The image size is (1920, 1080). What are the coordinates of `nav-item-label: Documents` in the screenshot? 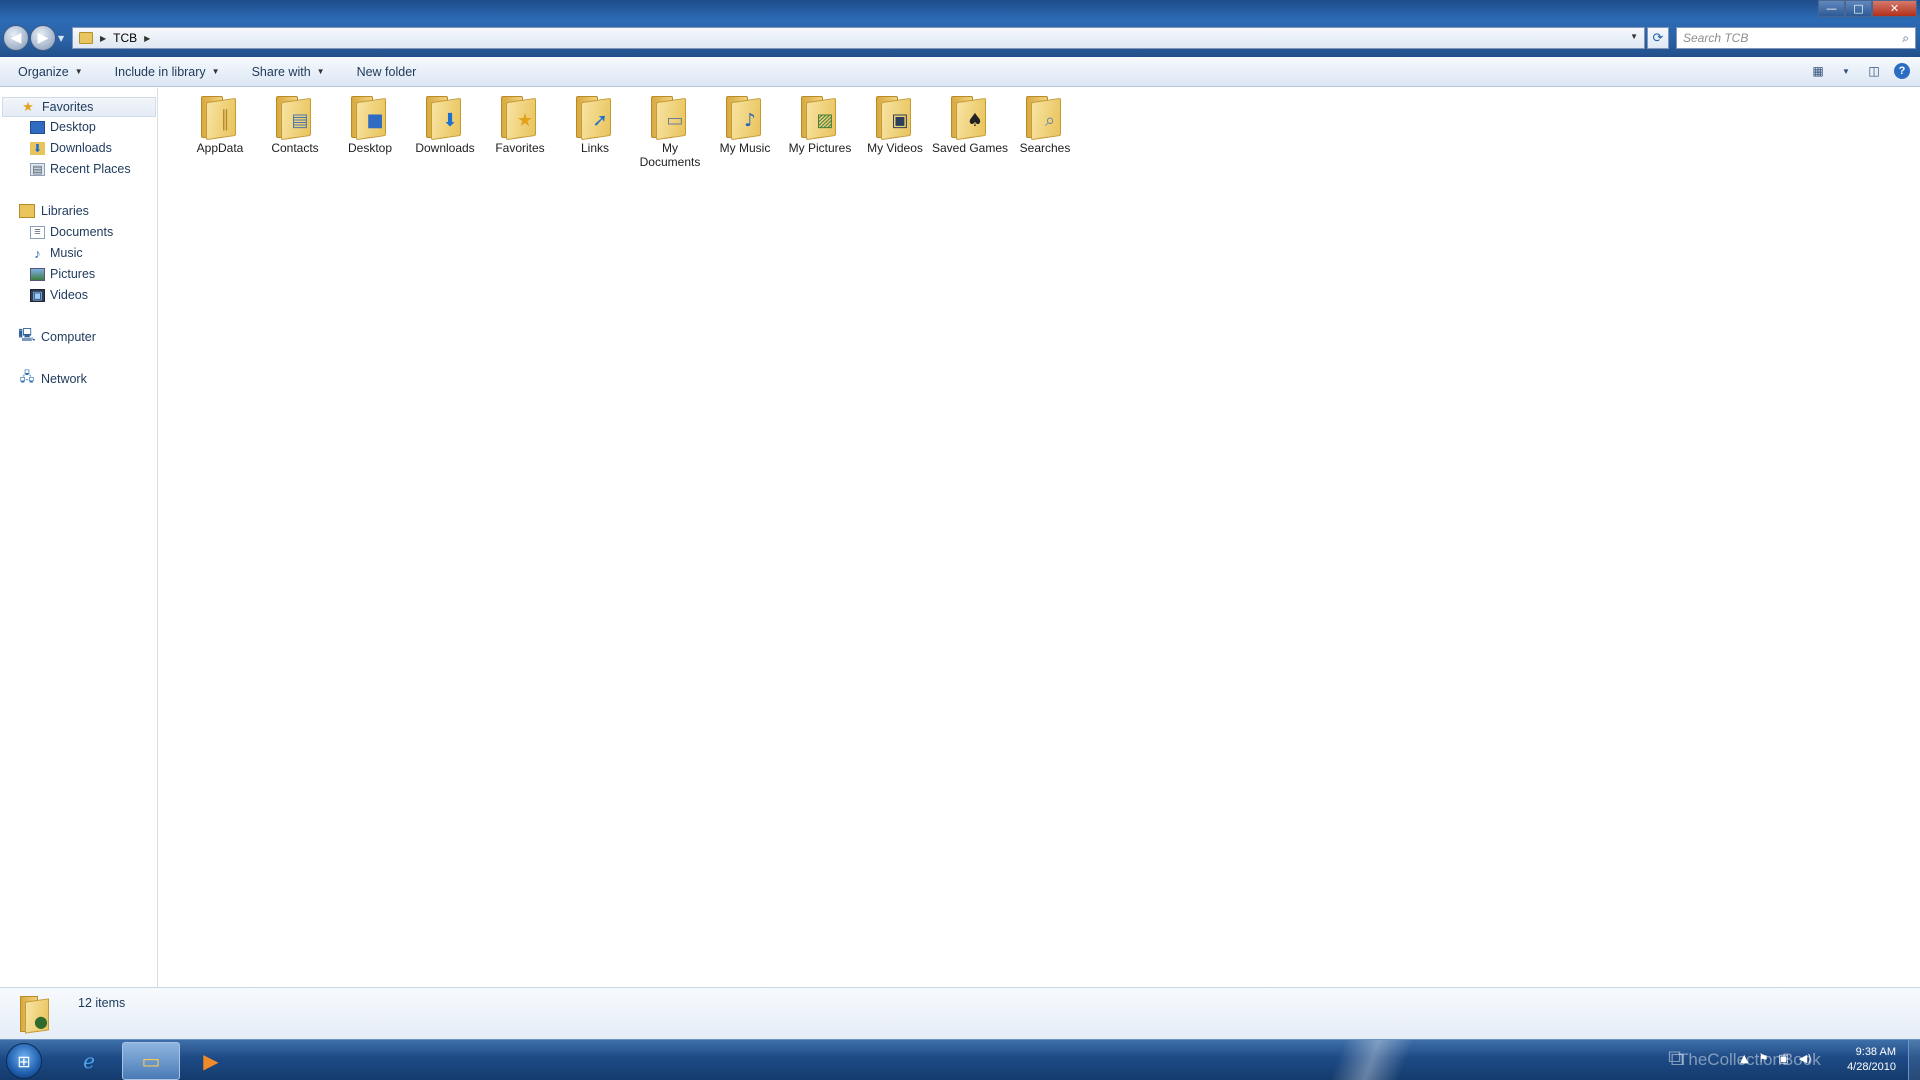 It's located at (82, 232).